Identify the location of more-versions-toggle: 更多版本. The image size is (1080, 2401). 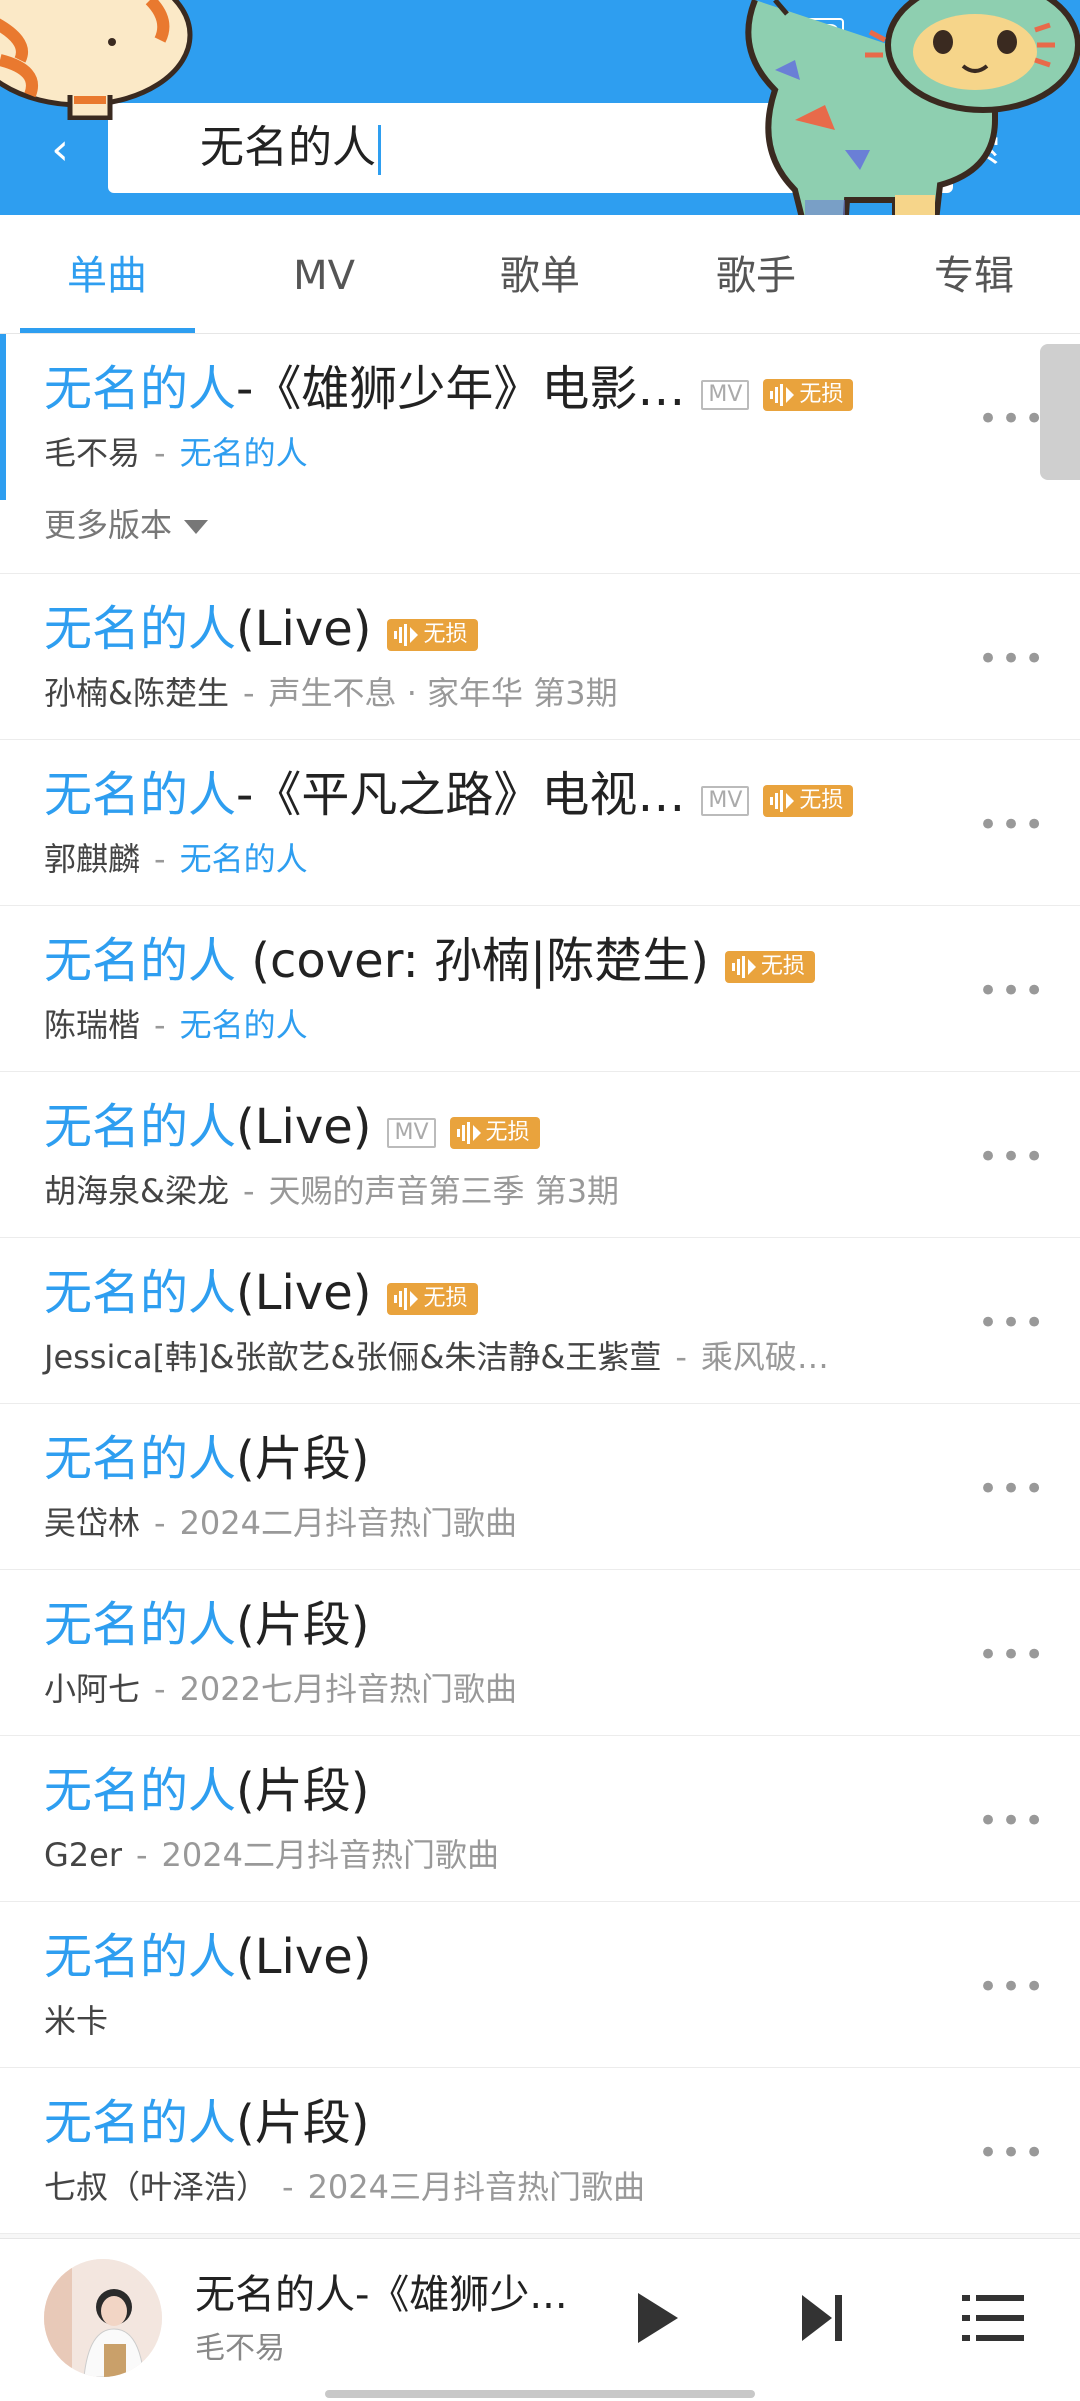
(126, 525).